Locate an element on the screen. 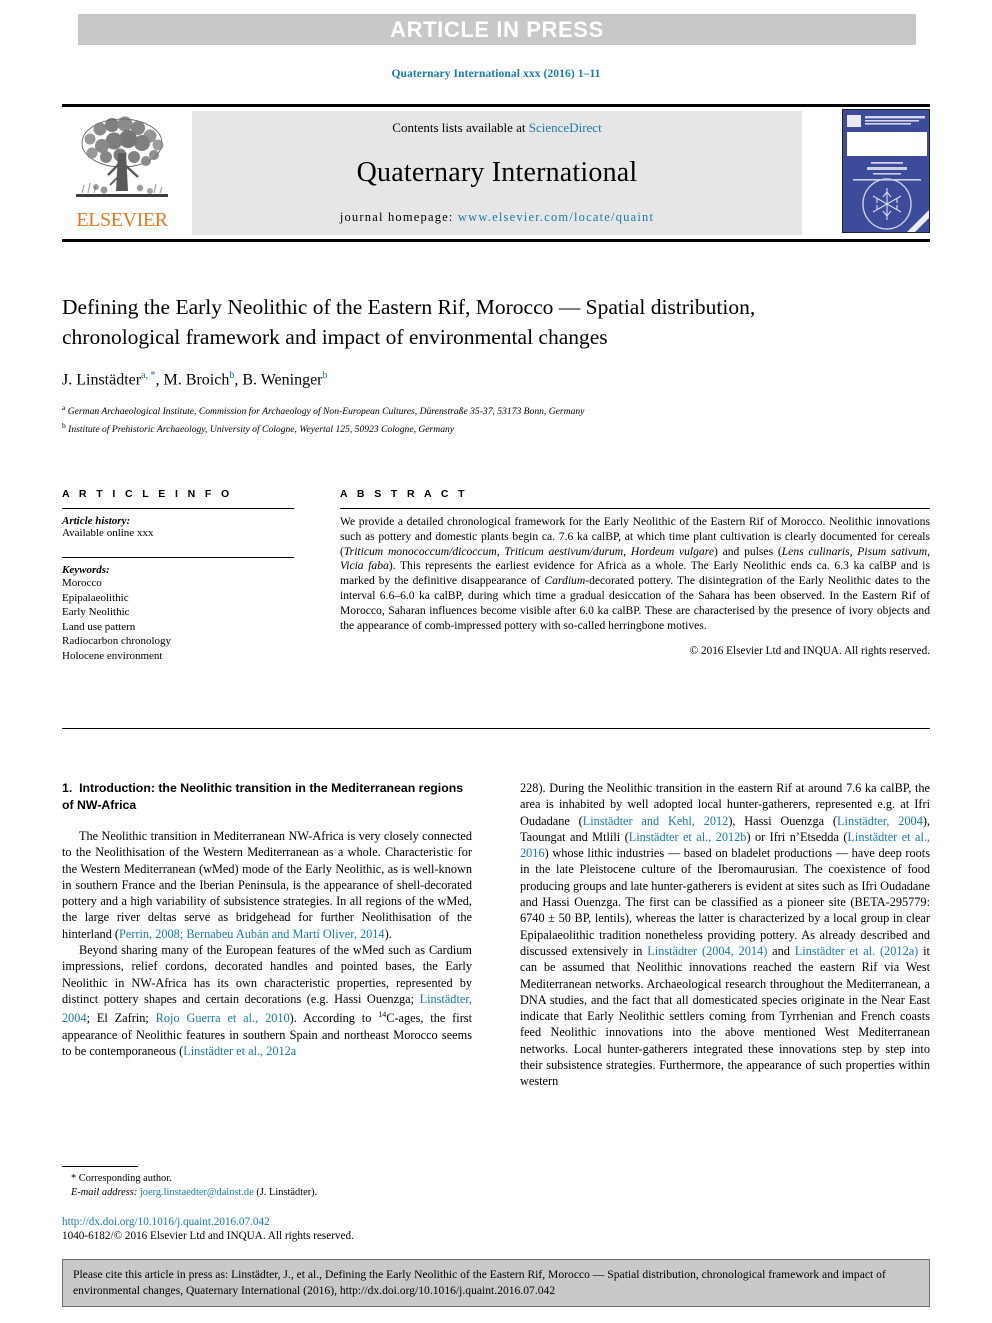 The image size is (992, 1323). author-name: M. Broich is located at coordinates (196, 380).